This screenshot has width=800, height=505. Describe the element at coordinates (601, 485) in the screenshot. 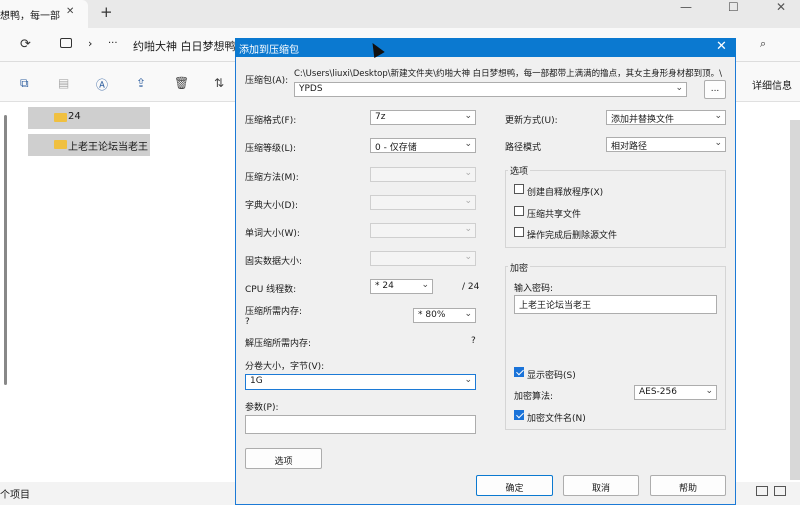

I see `cancel-button: 取消` at that location.